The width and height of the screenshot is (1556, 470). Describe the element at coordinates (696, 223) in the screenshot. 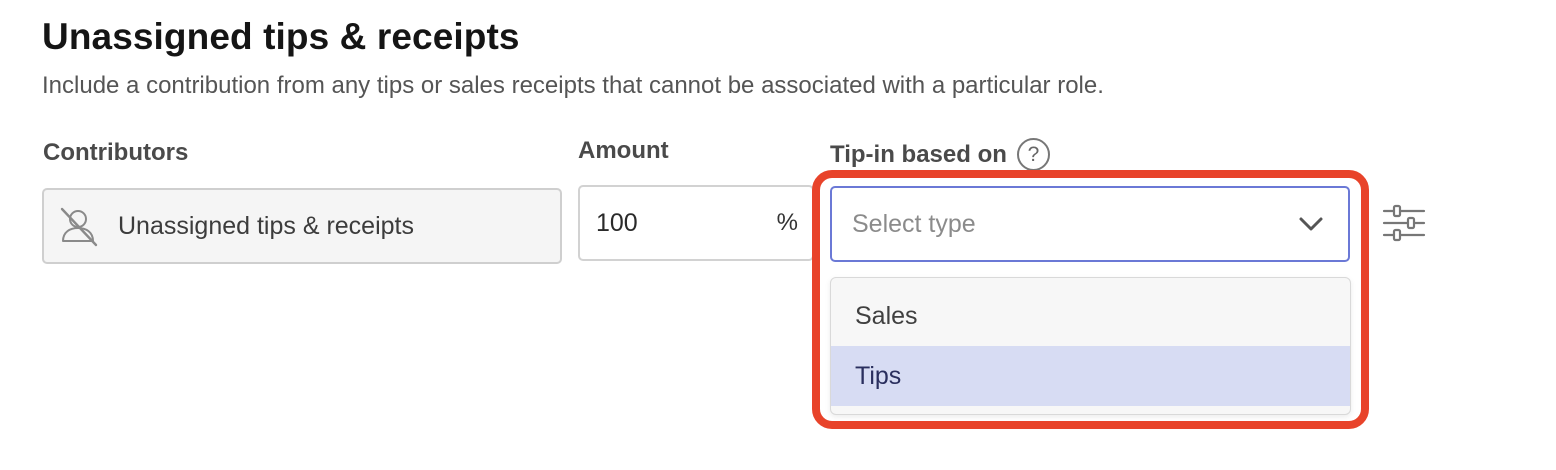

I see `amount-input: 100 %` at that location.